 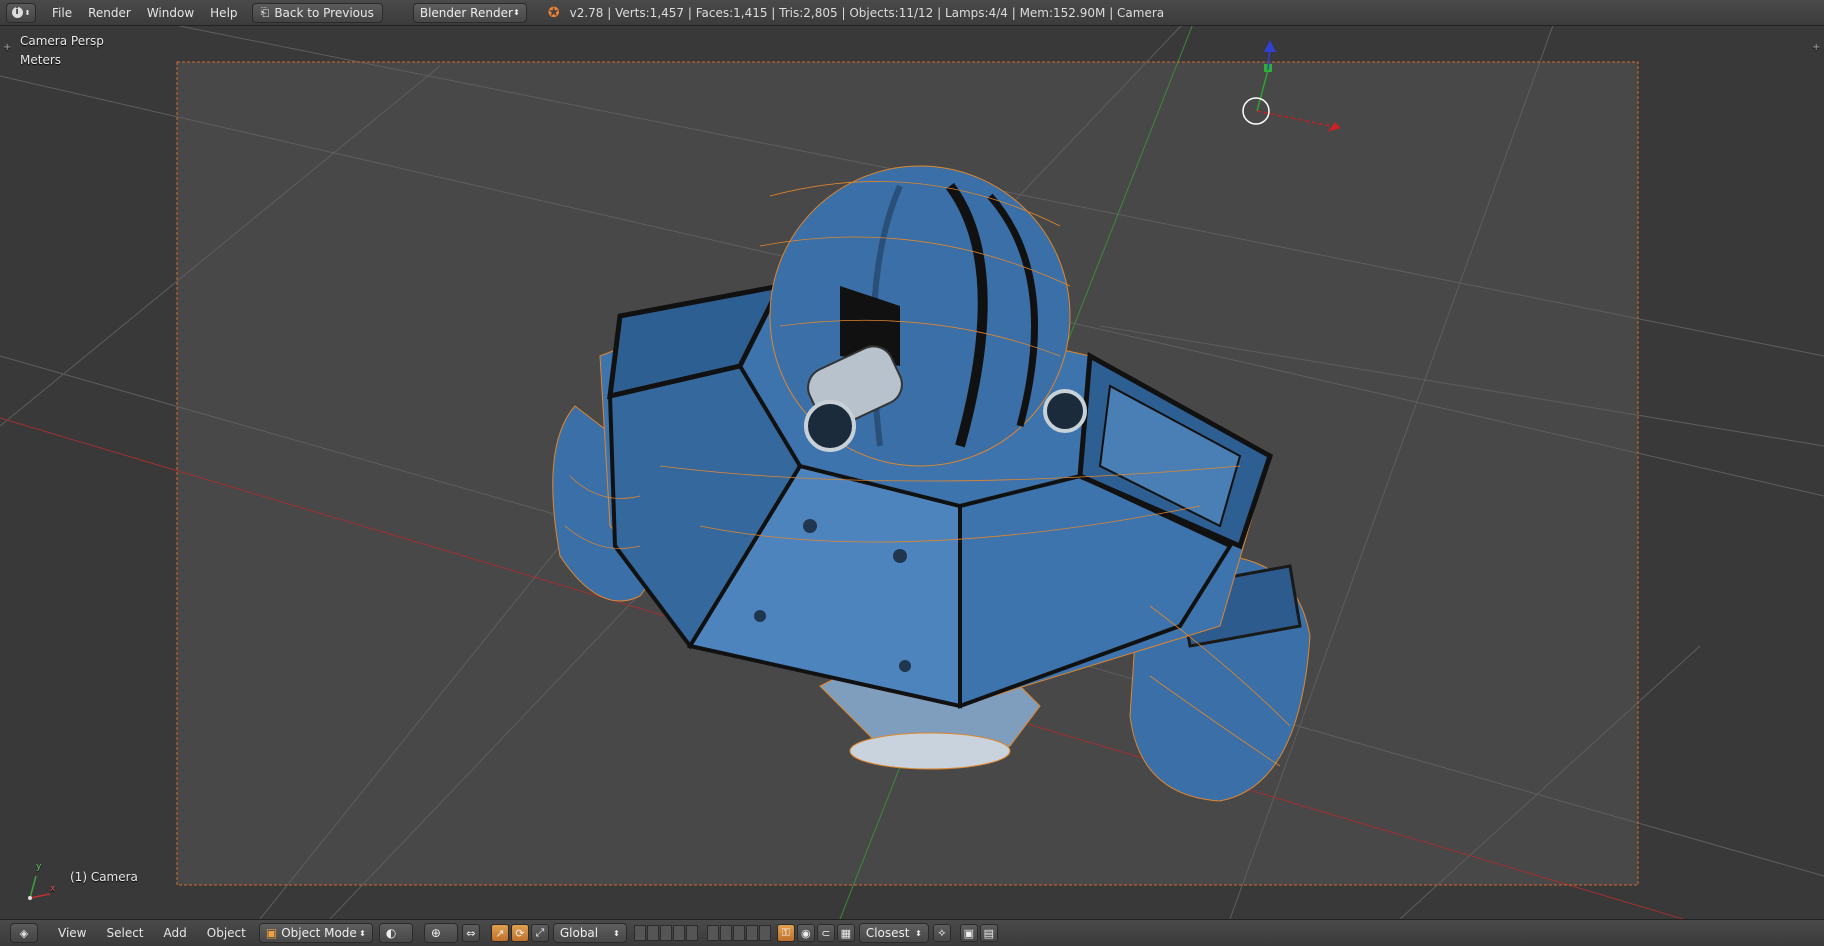 I want to click on info-icon: i, so click(x=17, y=12).